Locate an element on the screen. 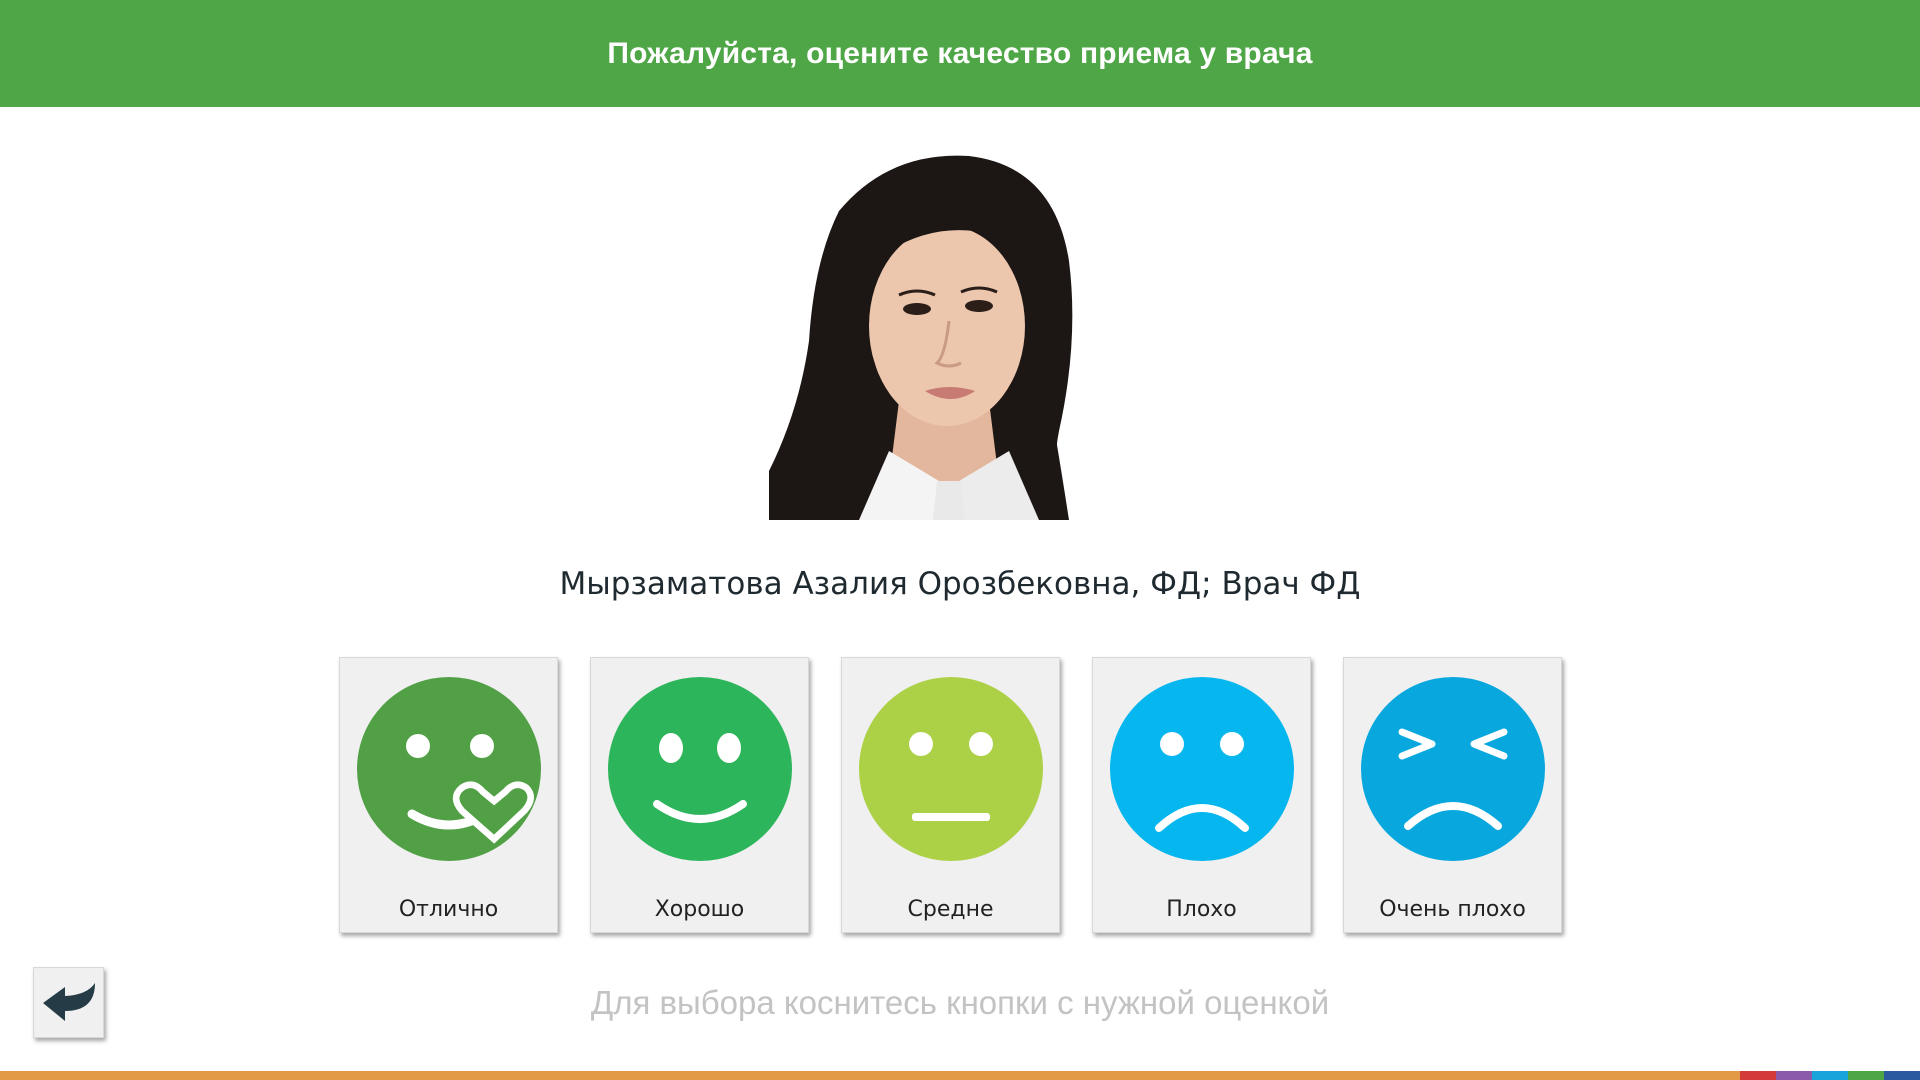 The width and height of the screenshot is (1920, 1080). doctor-portrait-image is located at coordinates (921, 337).